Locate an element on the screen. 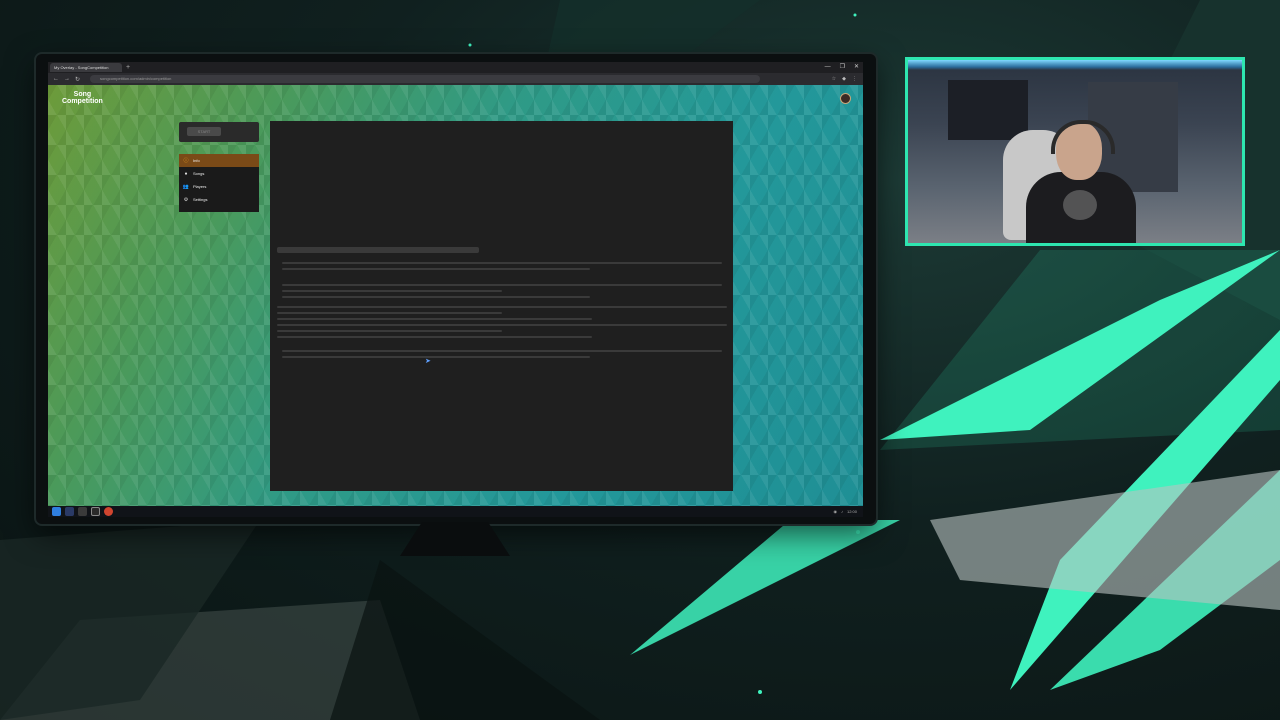  music-icon: ● is located at coordinates (186, 173).